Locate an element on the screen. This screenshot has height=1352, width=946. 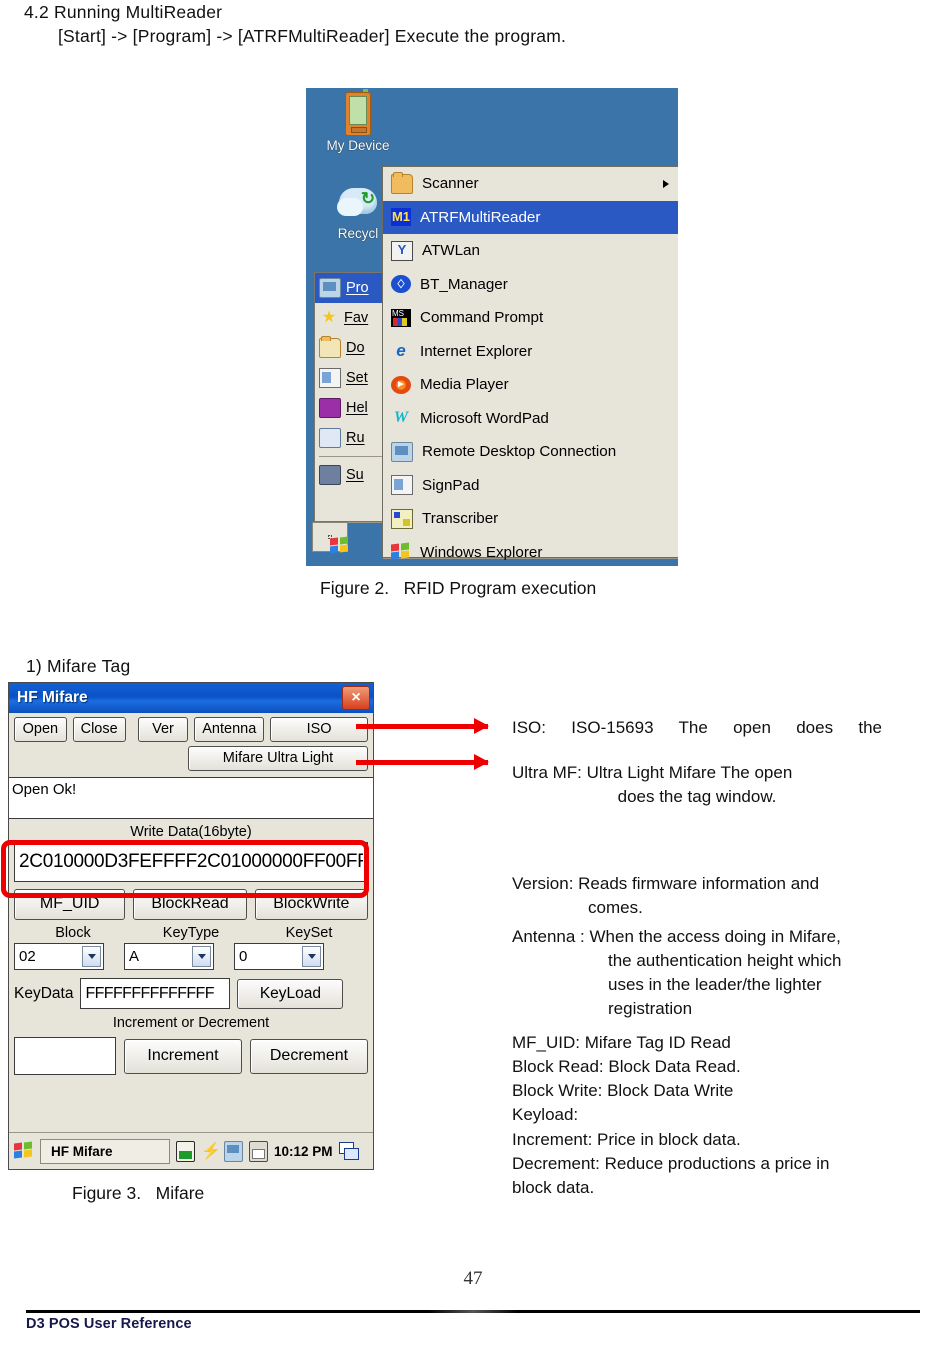
keydata-row: KeyData KeyLoad is located at coordinates (191, 990).